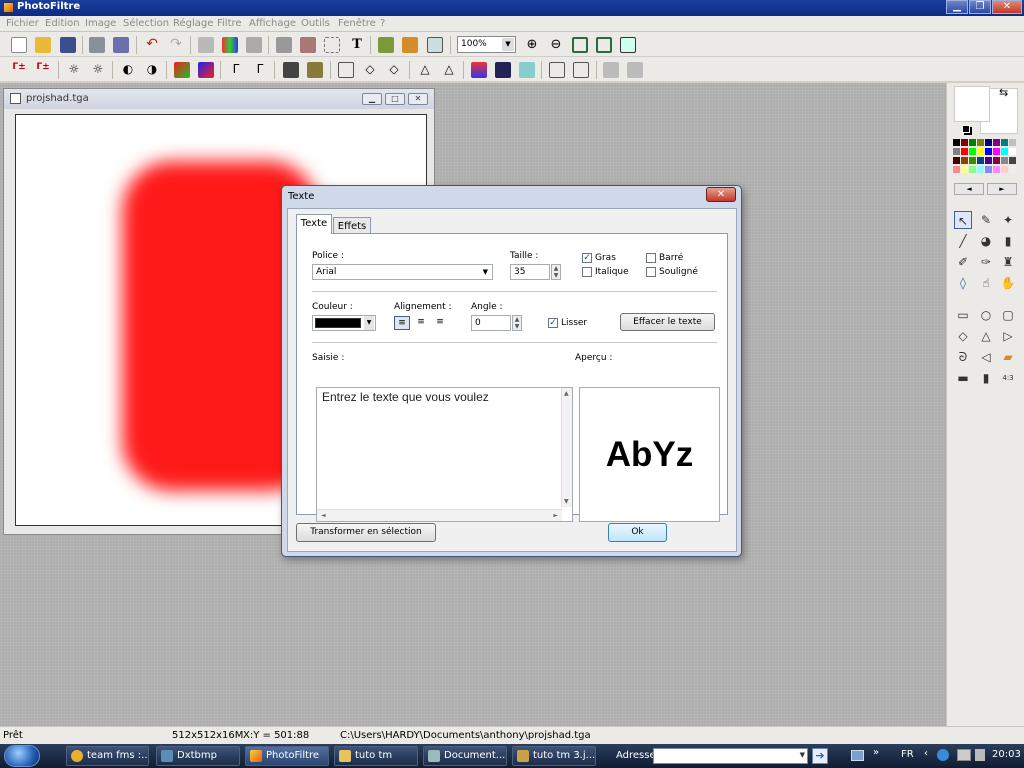  I want to click on maximize-button: ❐, so click(980, 7).